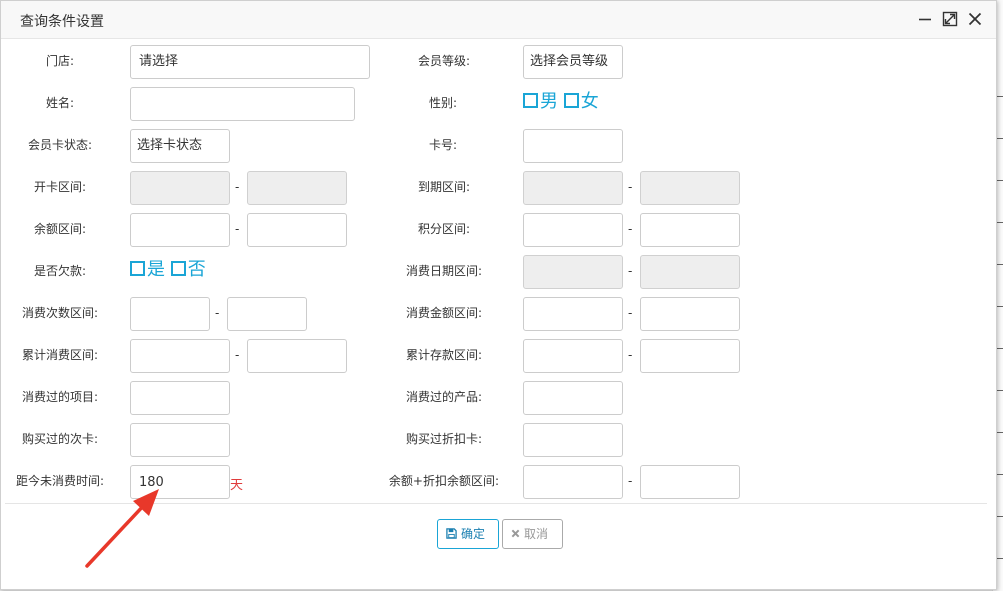 This screenshot has width=1003, height=591. Describe the element at coordinates (443, 313) in the screenshot. I see `consume-amount-range-label: 消费金额区间:` at that location.